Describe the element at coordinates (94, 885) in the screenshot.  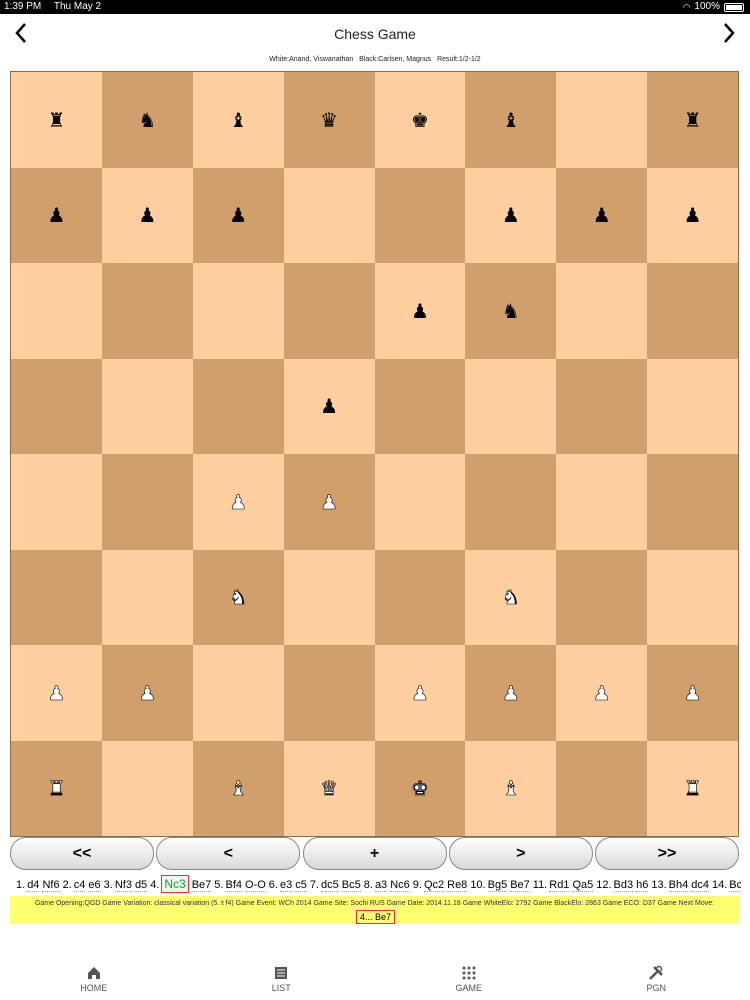
I see `move-black: e6` at that location.